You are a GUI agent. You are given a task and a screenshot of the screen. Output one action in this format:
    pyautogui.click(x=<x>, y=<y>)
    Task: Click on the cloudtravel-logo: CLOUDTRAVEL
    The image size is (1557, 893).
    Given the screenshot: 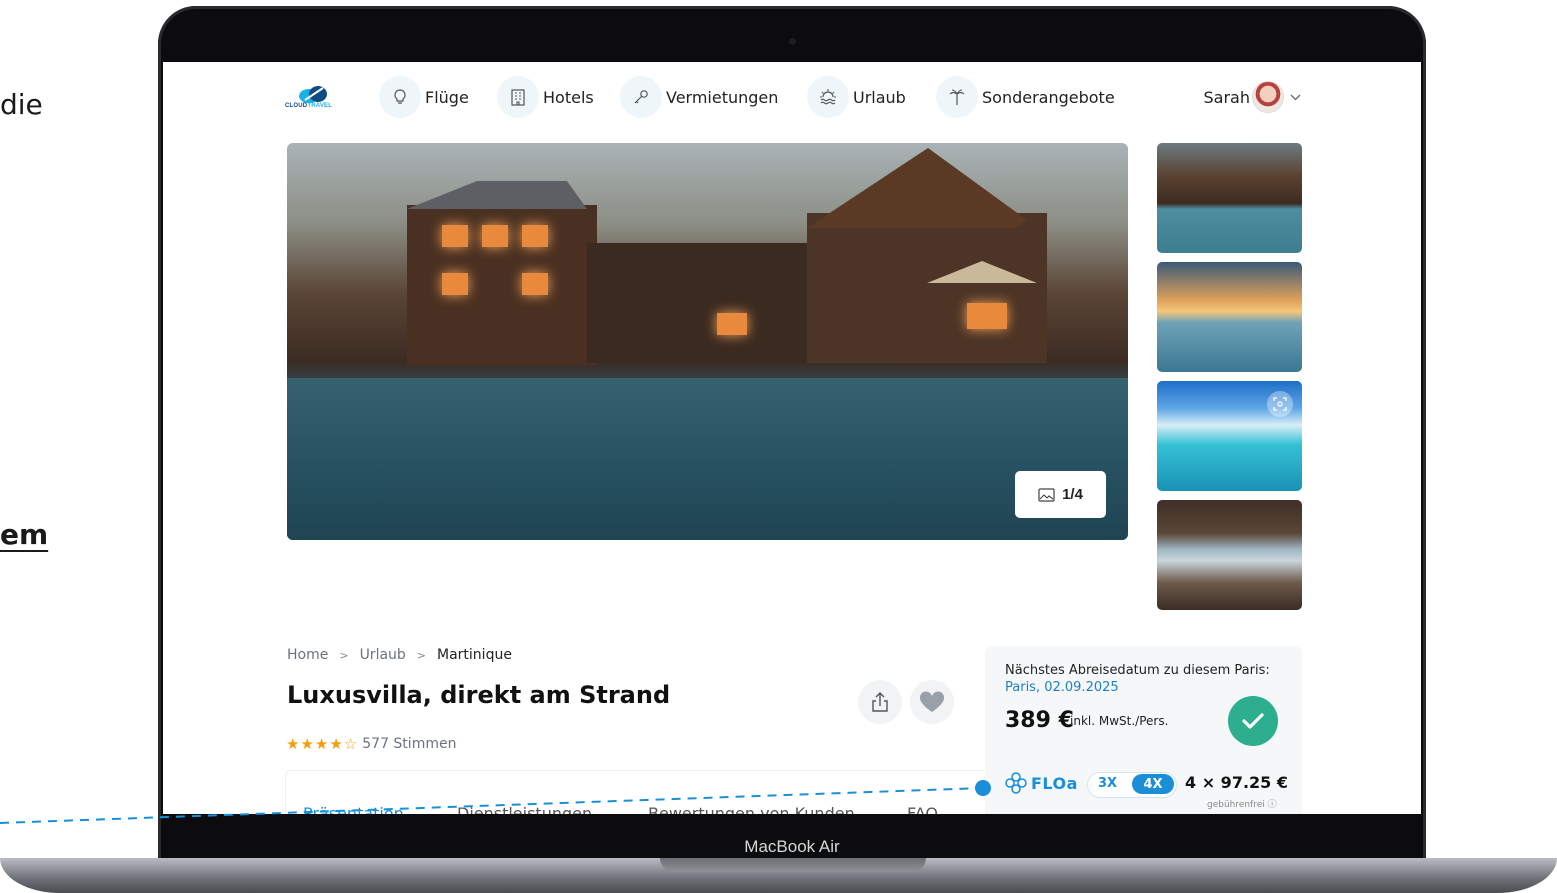 What is the action you would take?
    pyautogui.click(x=315, y=99)
    